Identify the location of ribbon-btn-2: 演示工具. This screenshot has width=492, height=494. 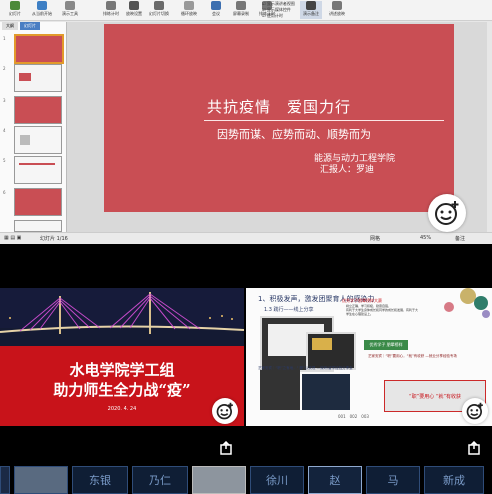
(70, 10).